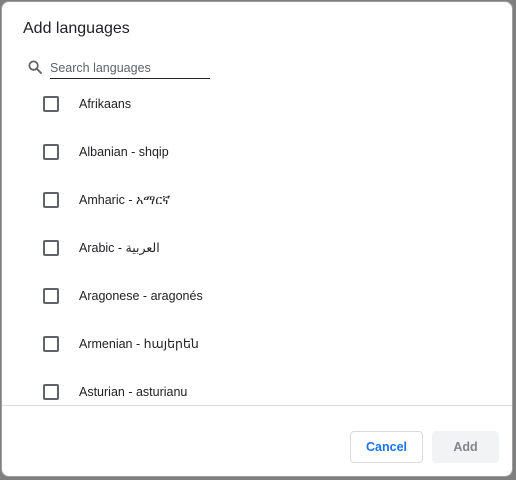 The height and width of the screenshot is (480, 516). What do you see at coordinates (35, 67) in the screenshot?
I see `search-icon` at bounding box center [35, 67].